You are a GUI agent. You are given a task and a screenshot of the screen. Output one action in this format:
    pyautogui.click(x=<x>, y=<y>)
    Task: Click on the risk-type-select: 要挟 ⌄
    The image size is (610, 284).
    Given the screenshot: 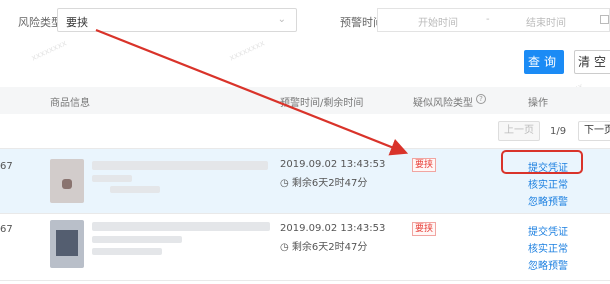 What is the action you would take?
    pyautogui.click(x=177, y=20)
    